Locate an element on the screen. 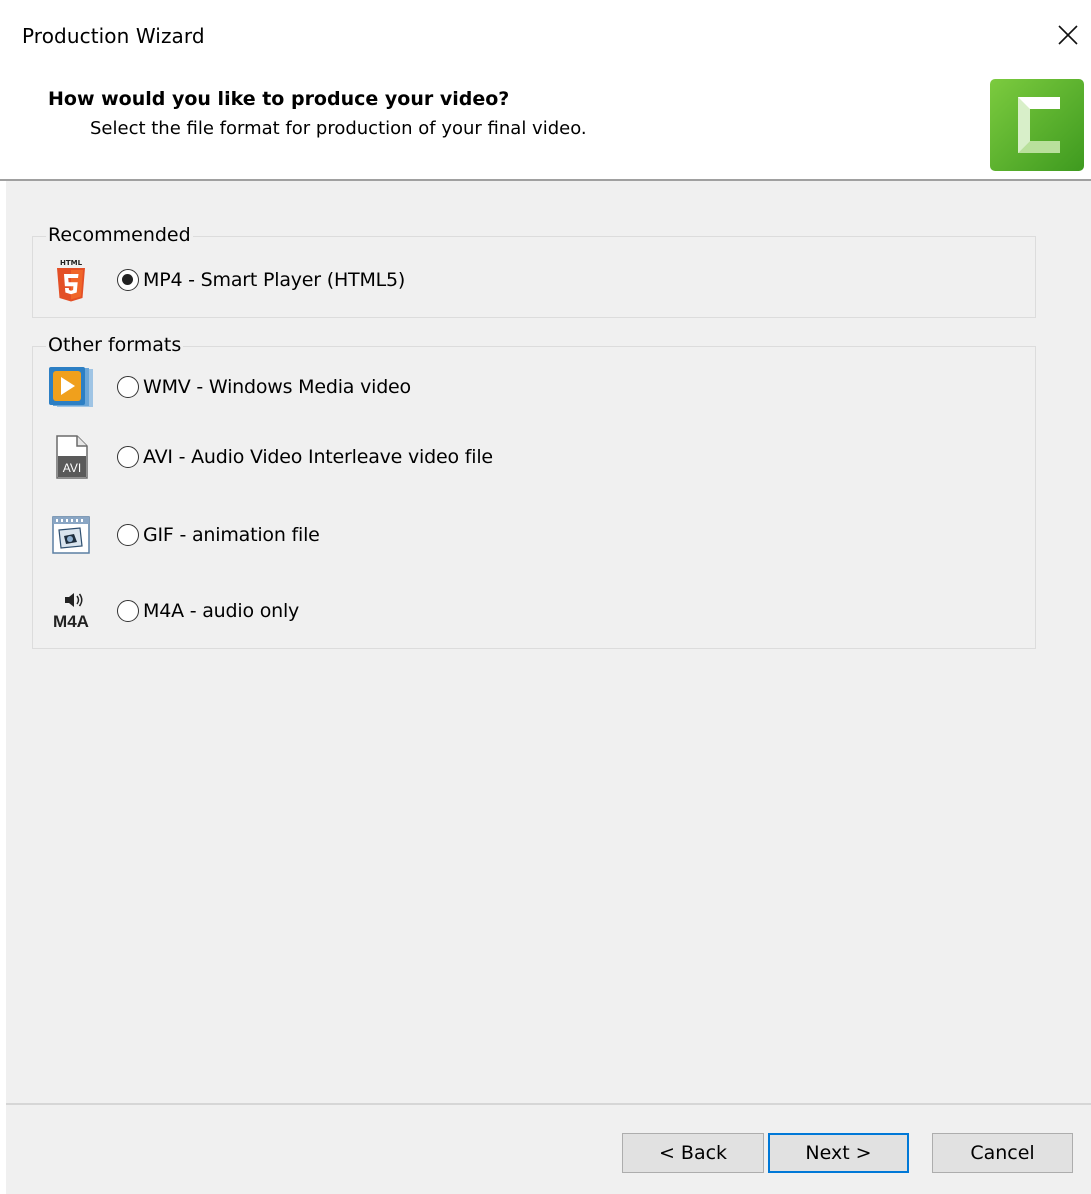 Image resolution: width=1091 pixels, height=1194 pixels. gif-label: GIF - animation file is located at coordinates (231, 535).